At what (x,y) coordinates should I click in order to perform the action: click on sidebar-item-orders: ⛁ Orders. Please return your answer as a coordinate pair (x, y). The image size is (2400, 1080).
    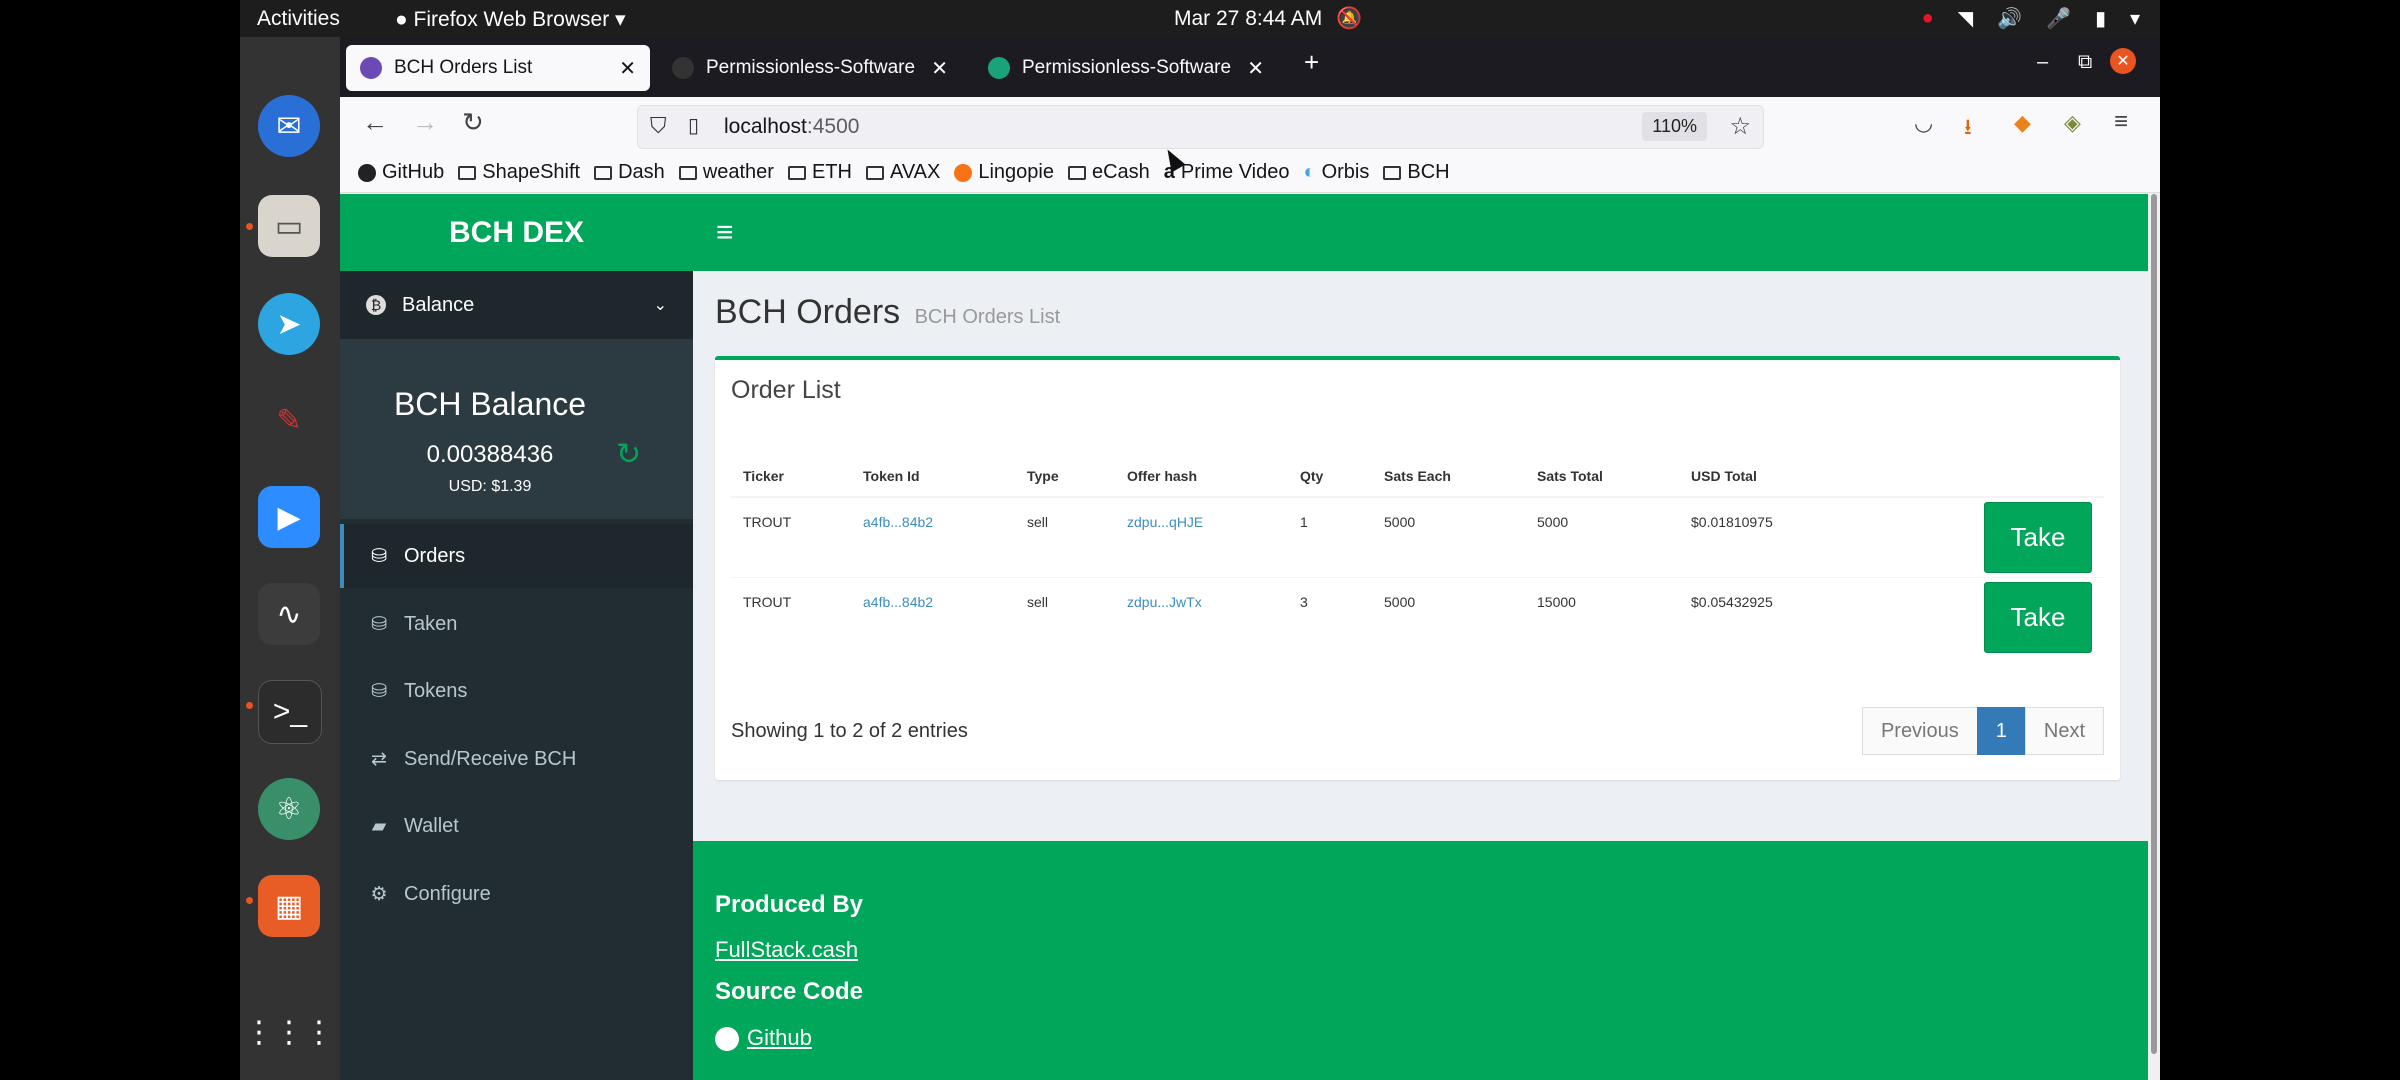
    Looking at the image, I should click on (516, 556).